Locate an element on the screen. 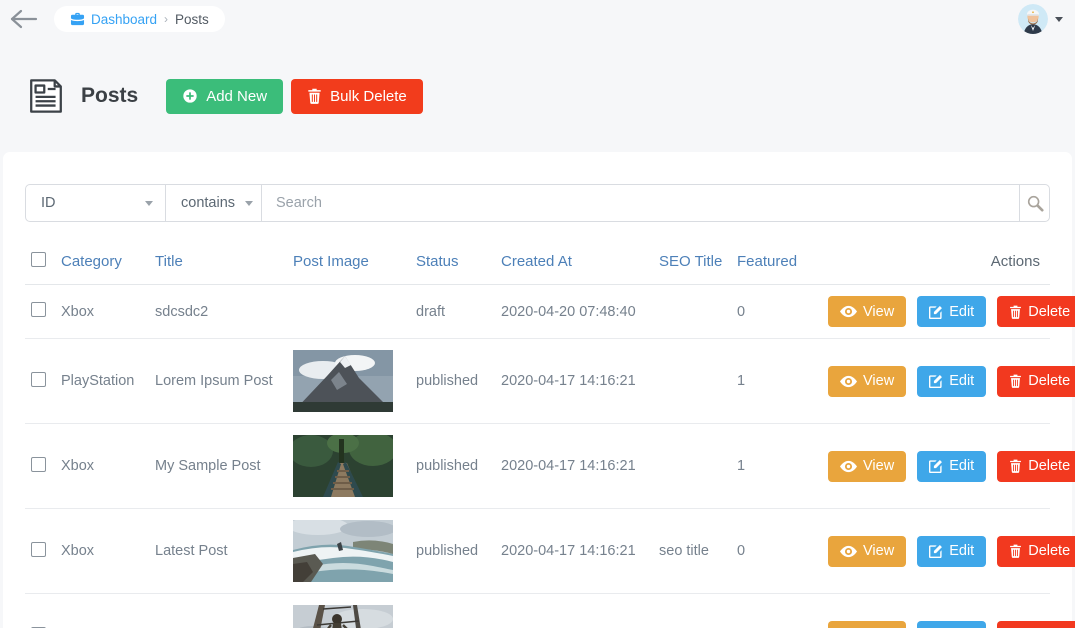  page-title: Posts is located at coordinates (110, 95).